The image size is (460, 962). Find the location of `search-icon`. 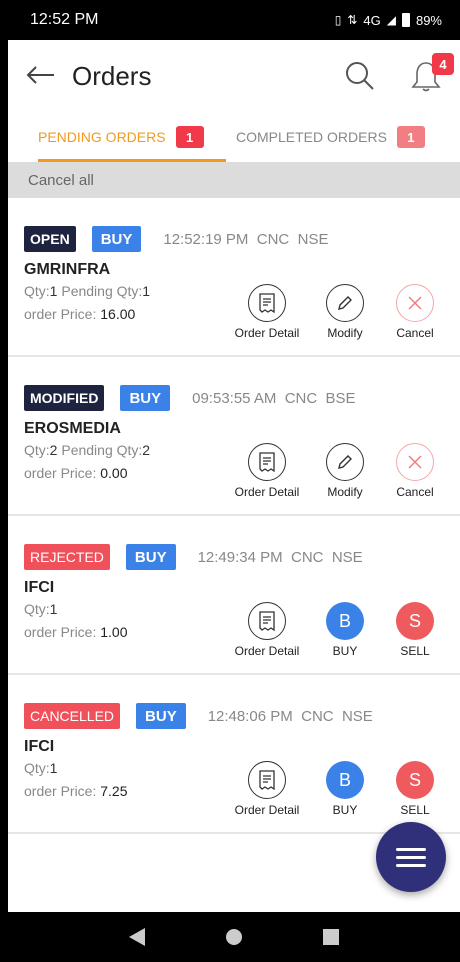

search-icon is located at coordinates (360, 76).